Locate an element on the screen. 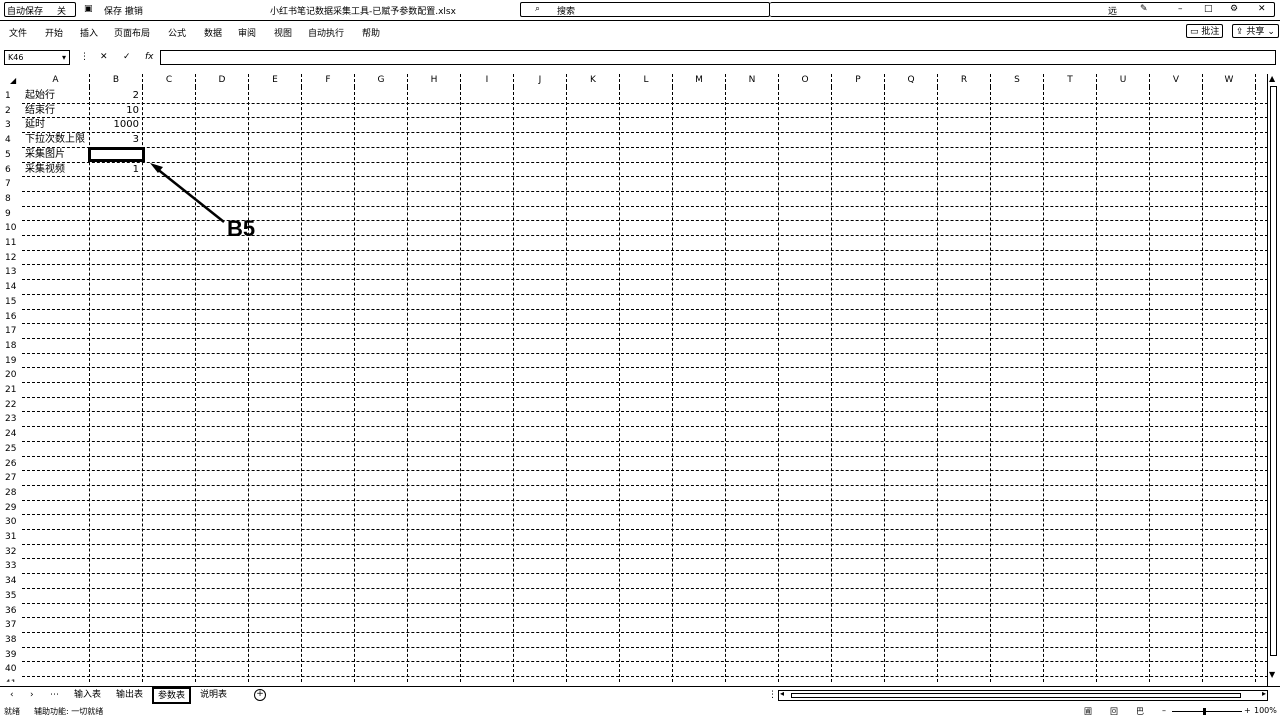 The width and height of the screenshot is (1280, 720). cell-b1: 2 is located at coordinates (114, 96).